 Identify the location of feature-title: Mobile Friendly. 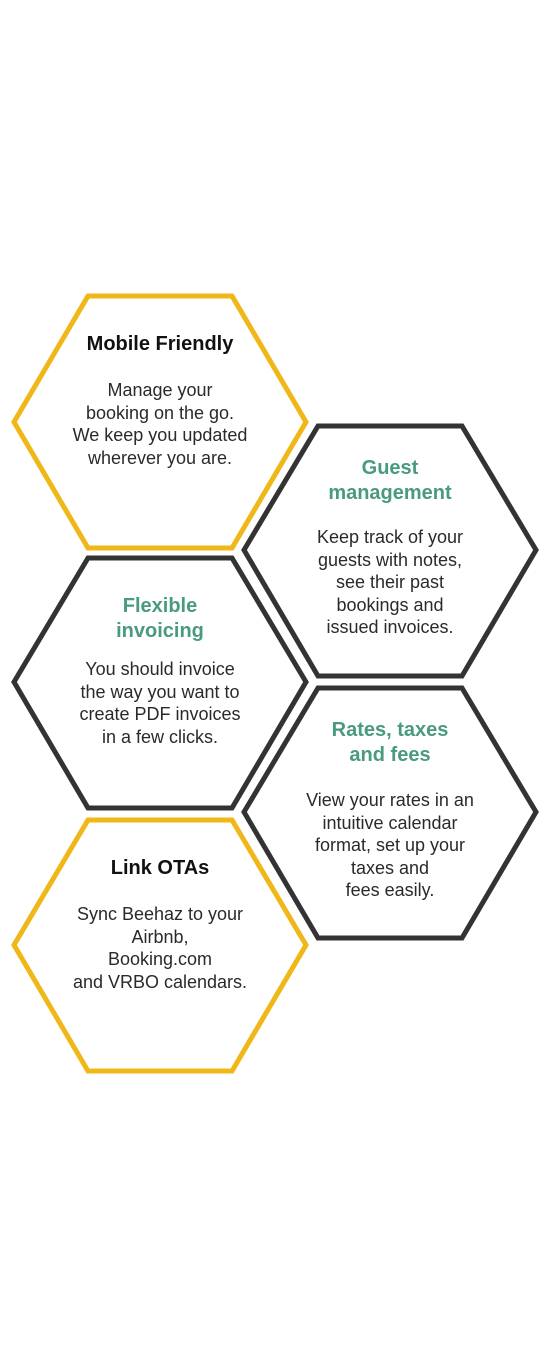
(160, 344).